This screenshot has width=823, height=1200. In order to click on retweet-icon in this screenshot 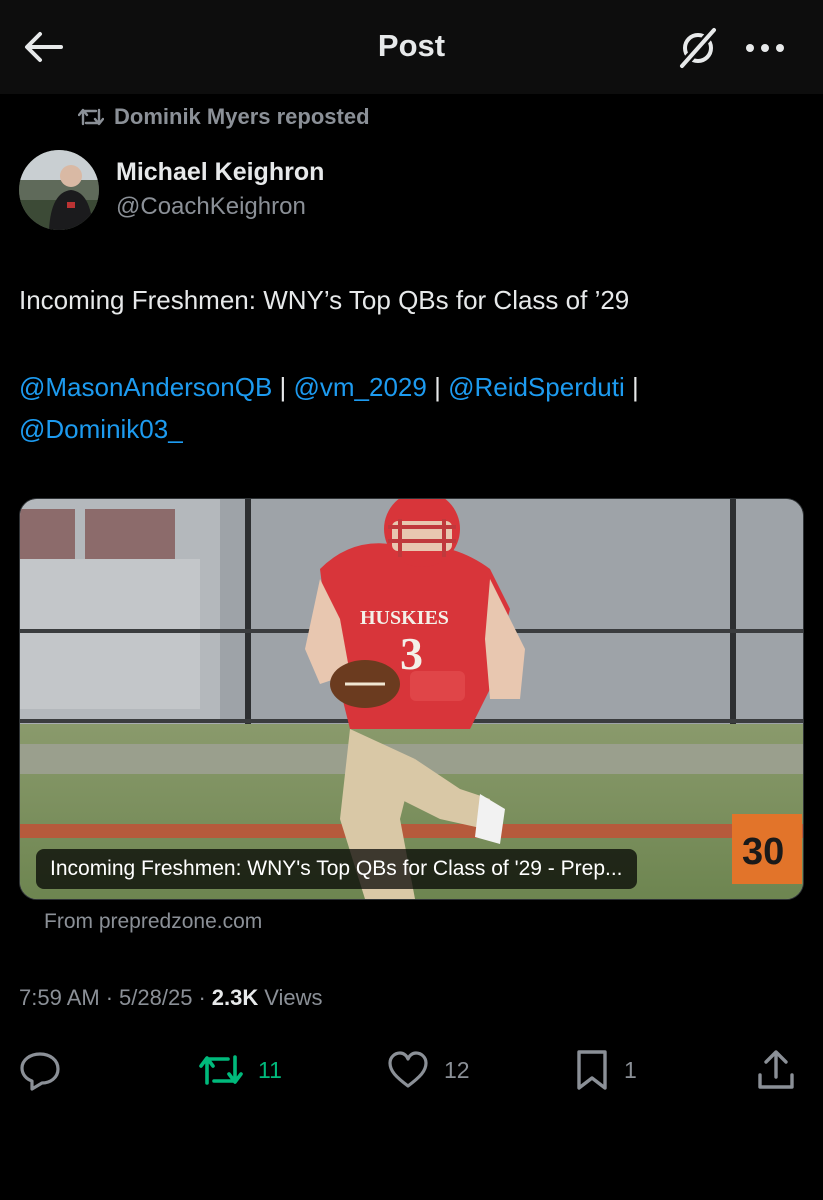, I will do `click(221, 1070)`.